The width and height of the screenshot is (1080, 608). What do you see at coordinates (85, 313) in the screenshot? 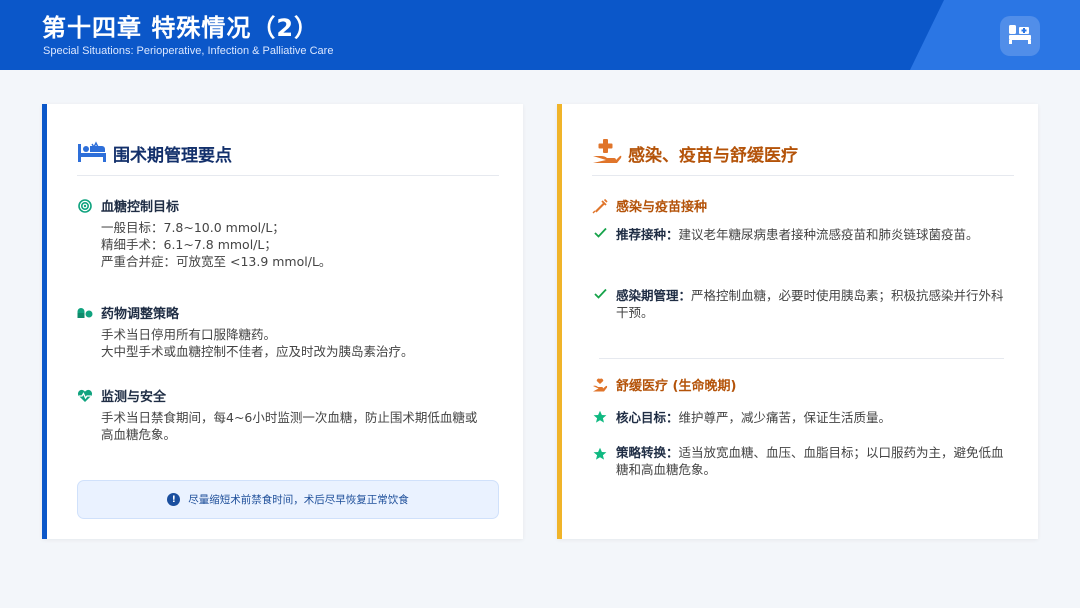
I see `pills-icon` at bounding box center [85, 313].